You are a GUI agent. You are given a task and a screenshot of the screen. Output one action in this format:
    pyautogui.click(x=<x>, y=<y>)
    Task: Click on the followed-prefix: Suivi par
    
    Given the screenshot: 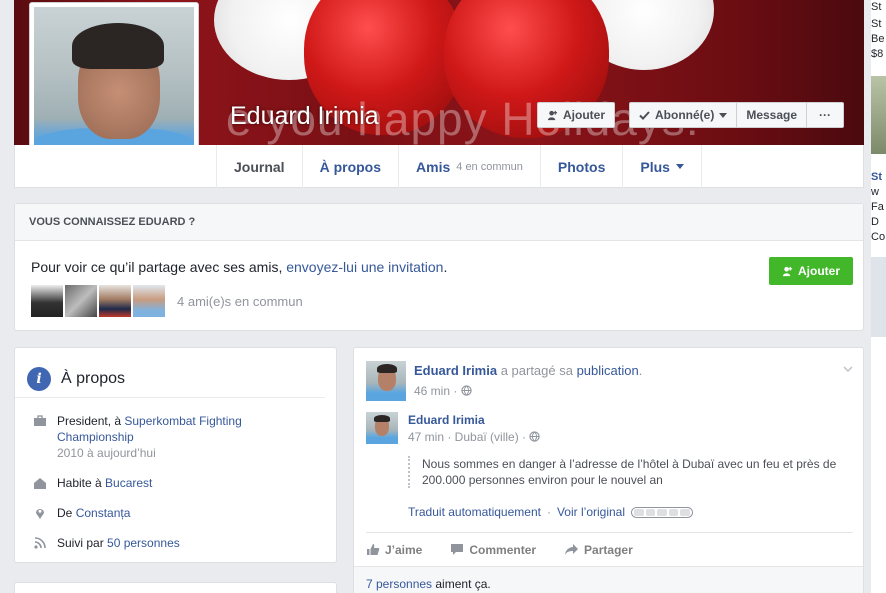 What is the action you would take?
    pyautogui.click(x=82, y=543)
    